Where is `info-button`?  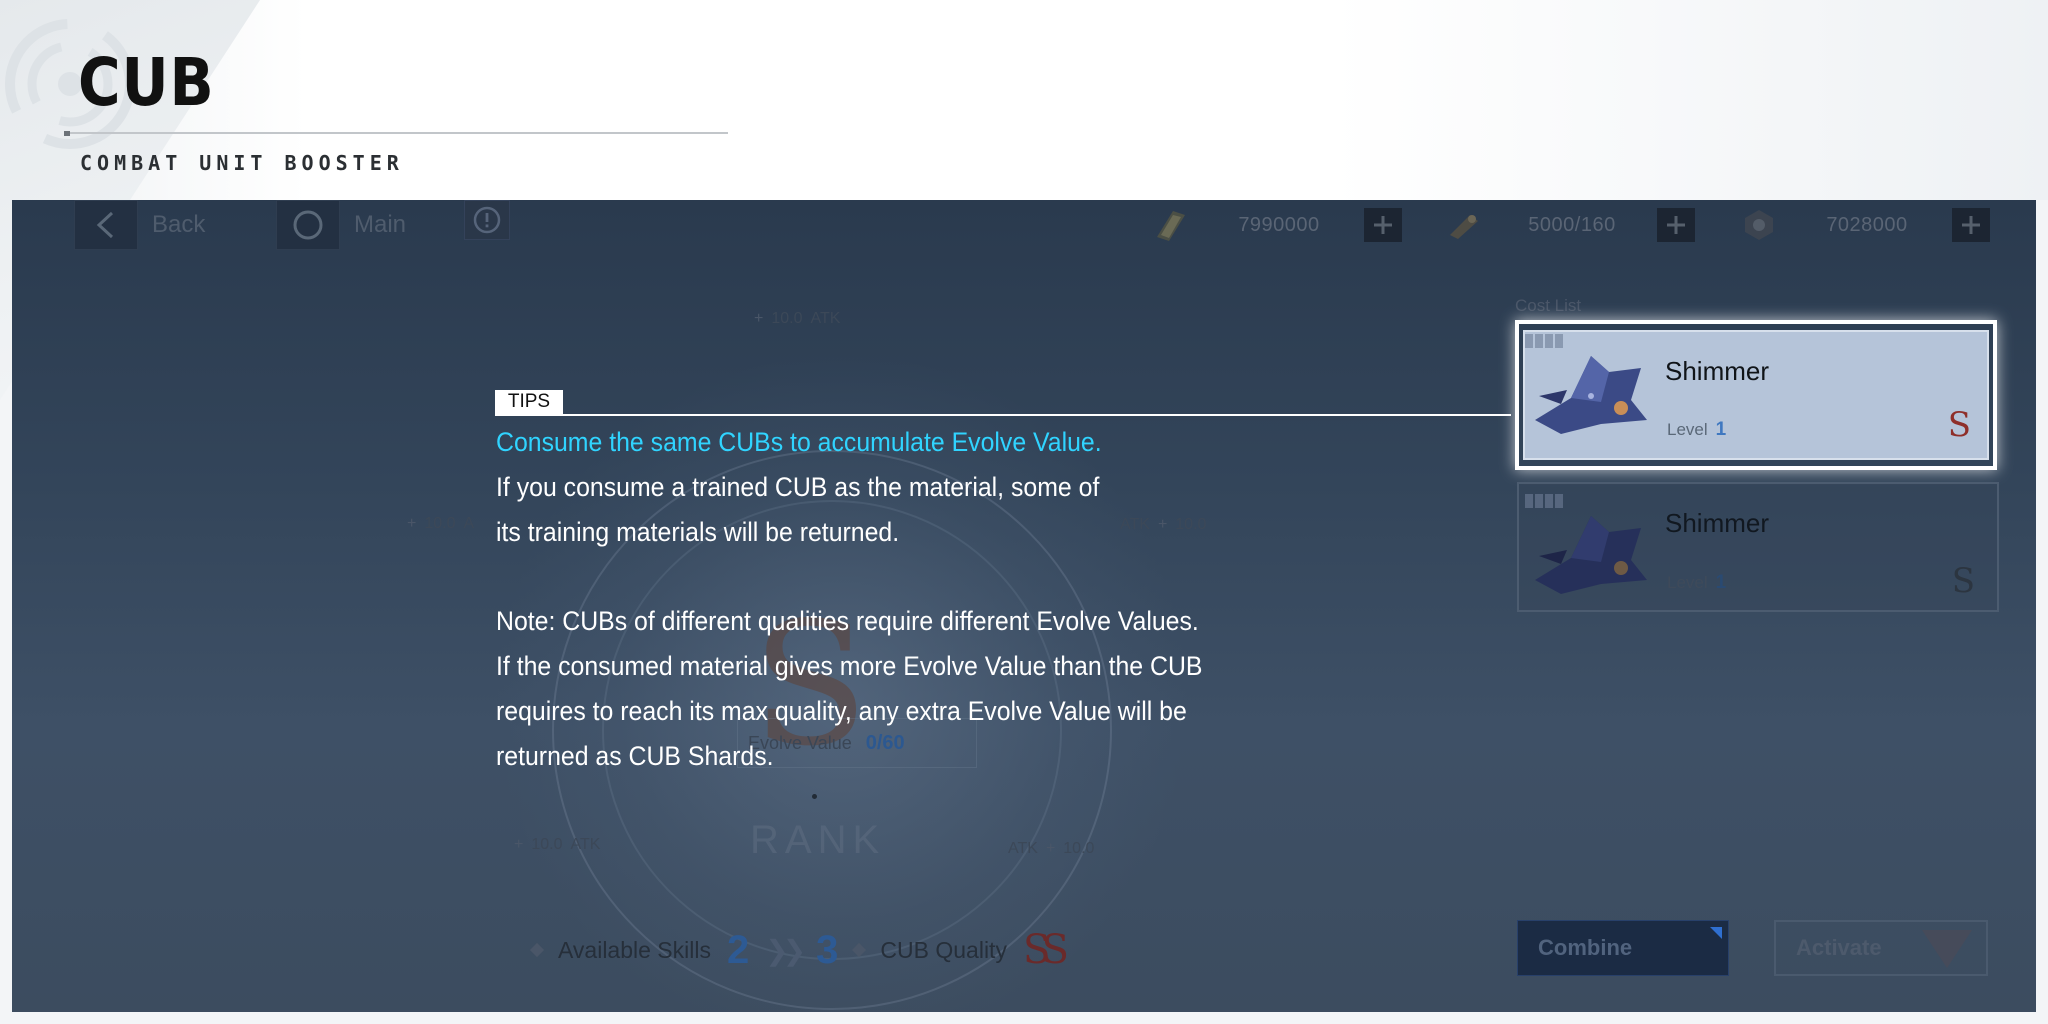 info-button is located at coordinates (487, 220).